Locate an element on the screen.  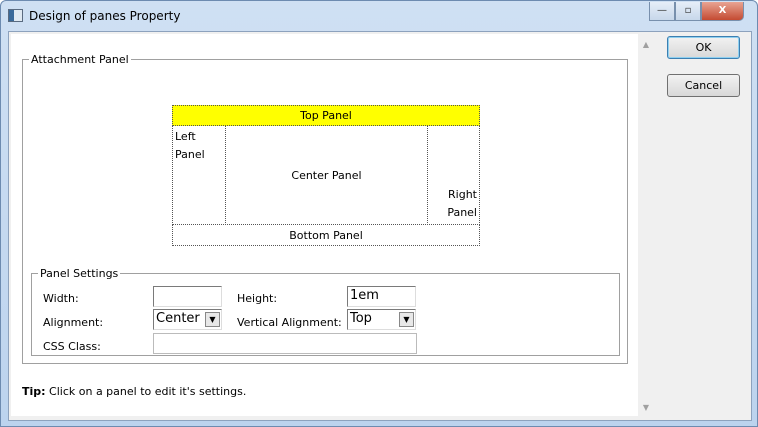
alignment-label: Alignment: is located at coordinates (73, 322).